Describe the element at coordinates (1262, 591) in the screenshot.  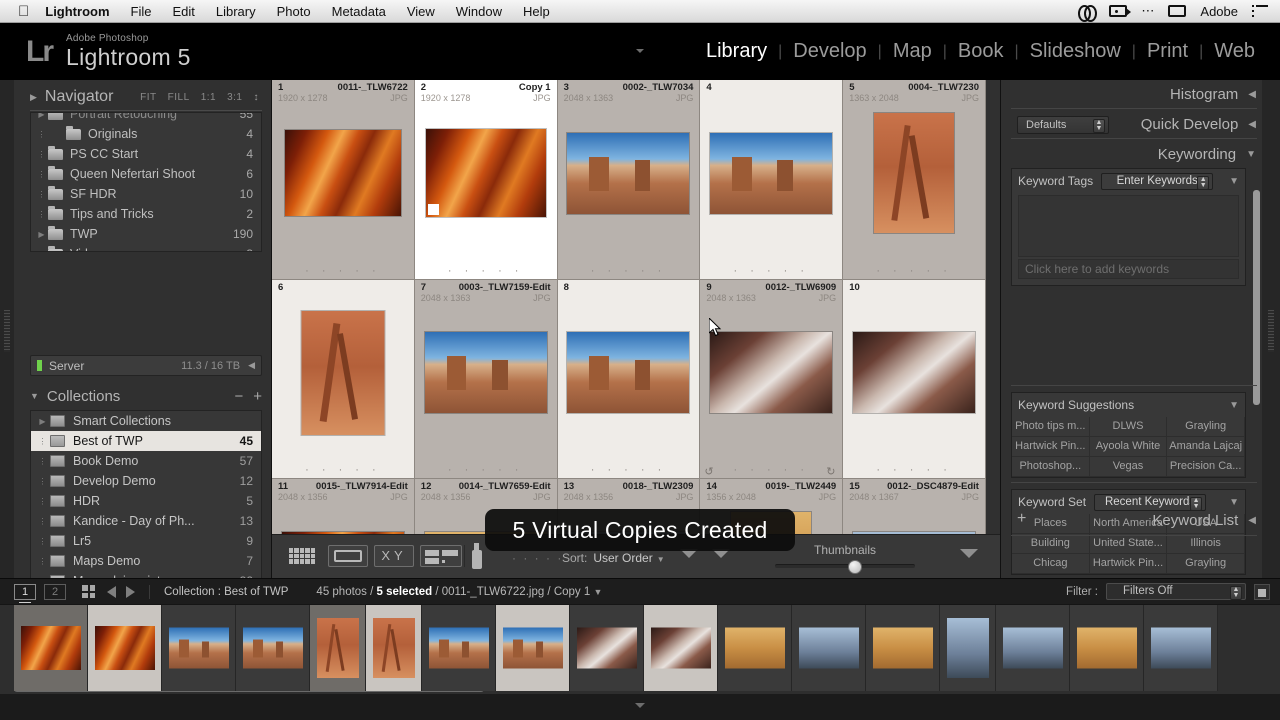
I see `filter-toggle-switch` at that location.